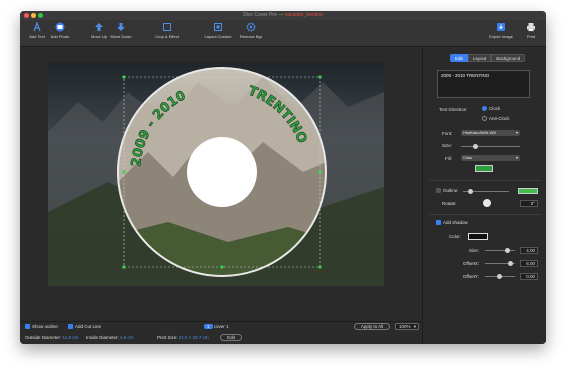 The height and width of the screenshot is (372, 565). What do you see at coordinates (531, 30) in the screenshot?
I see `print-button: Print` at bounding box center [531, 30].